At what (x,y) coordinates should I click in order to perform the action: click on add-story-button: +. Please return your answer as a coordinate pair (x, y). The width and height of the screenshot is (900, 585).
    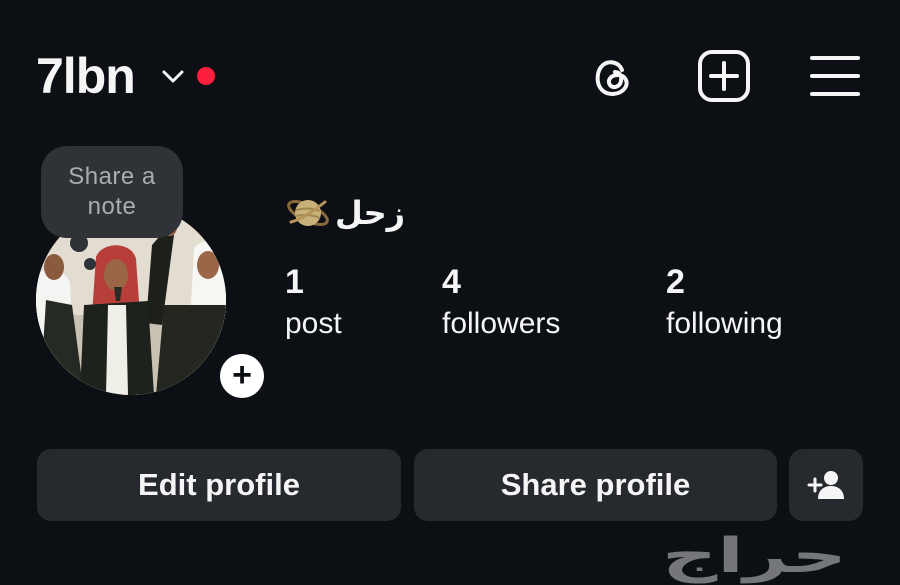
    Looking at the image, I should click on (242, 376).